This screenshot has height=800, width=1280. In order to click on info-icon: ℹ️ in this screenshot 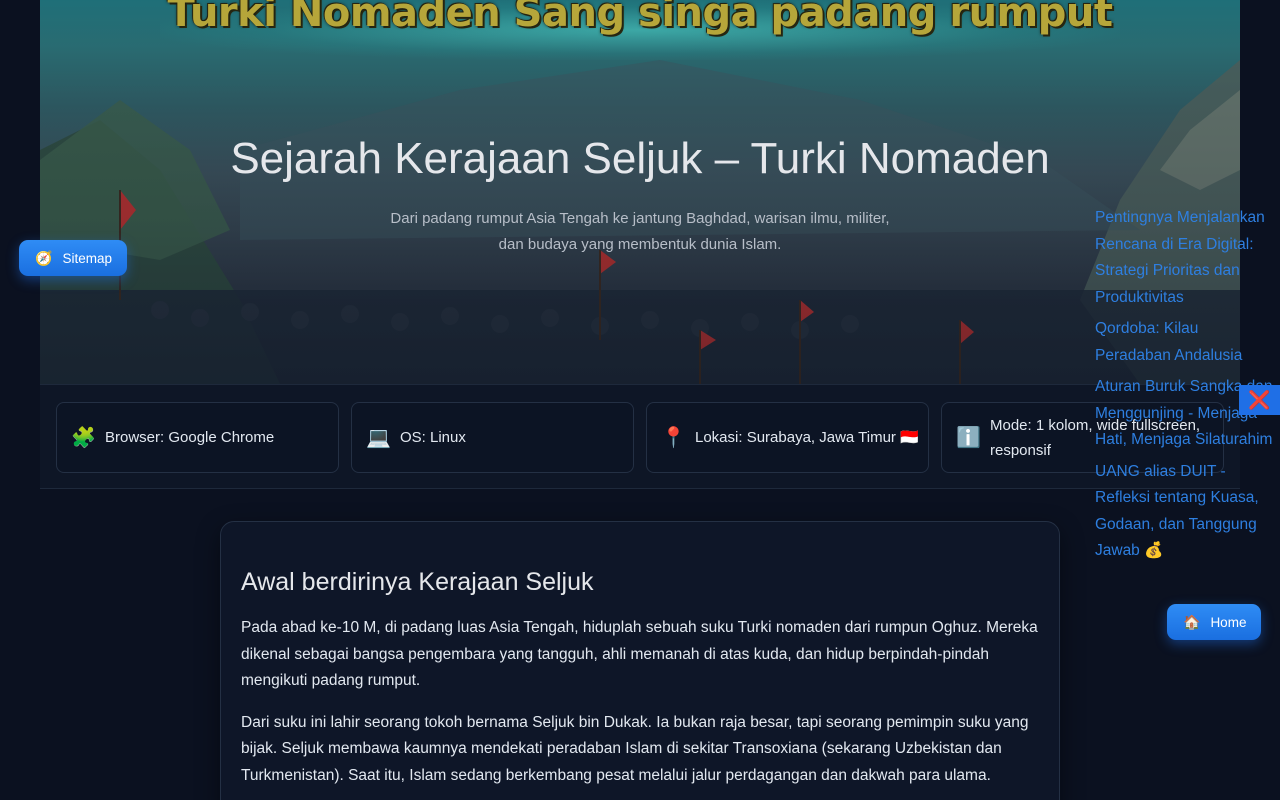, I will do `click(968, 438)`.